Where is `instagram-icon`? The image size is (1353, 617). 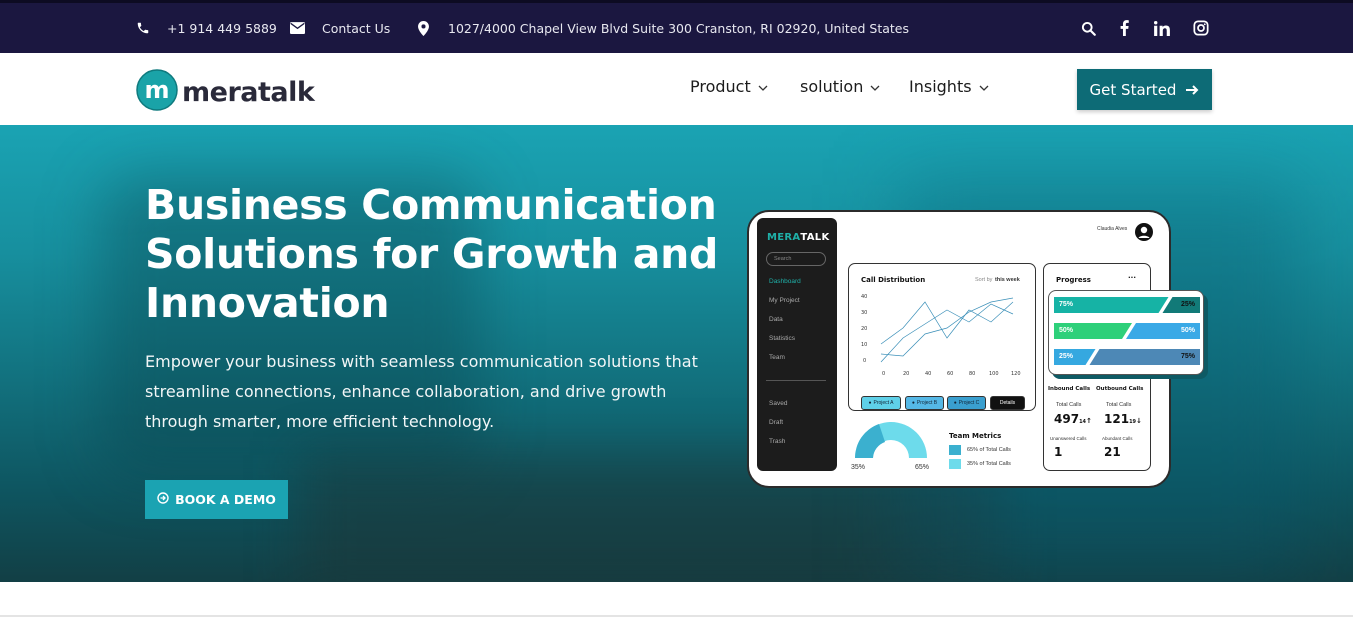
instagram-icon is located at coordinates (1201, 28).